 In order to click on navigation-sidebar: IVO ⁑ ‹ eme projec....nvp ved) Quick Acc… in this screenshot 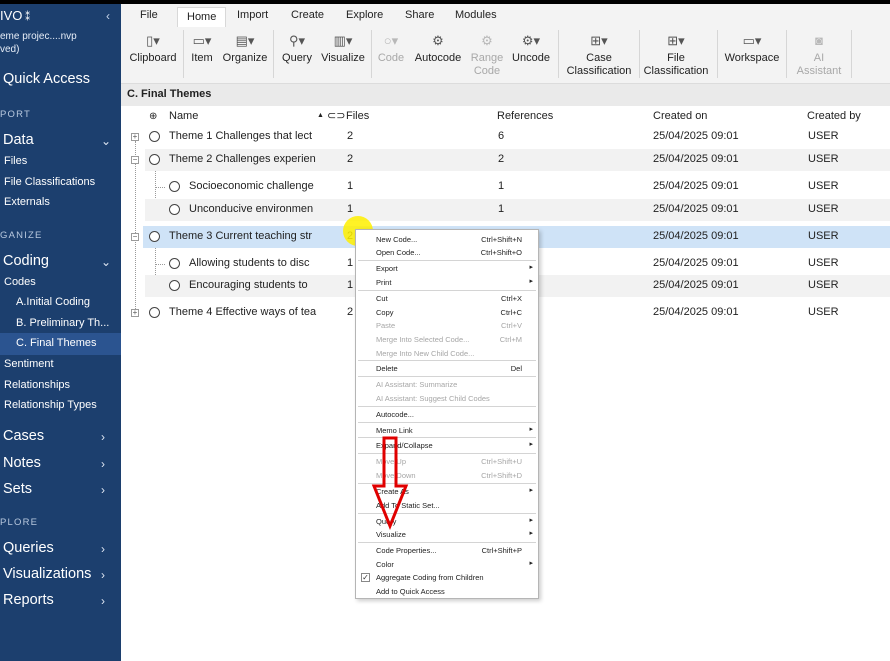, I will do `click(60, 332)`.